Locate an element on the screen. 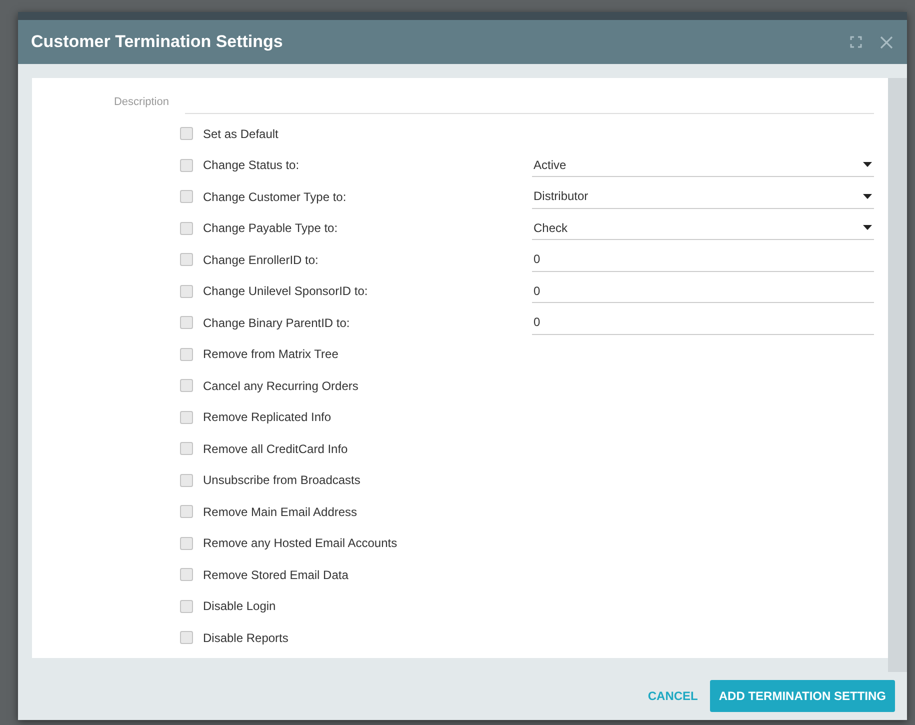  option-label: Change EnrollerID to: is located at coordinates (261, 259).